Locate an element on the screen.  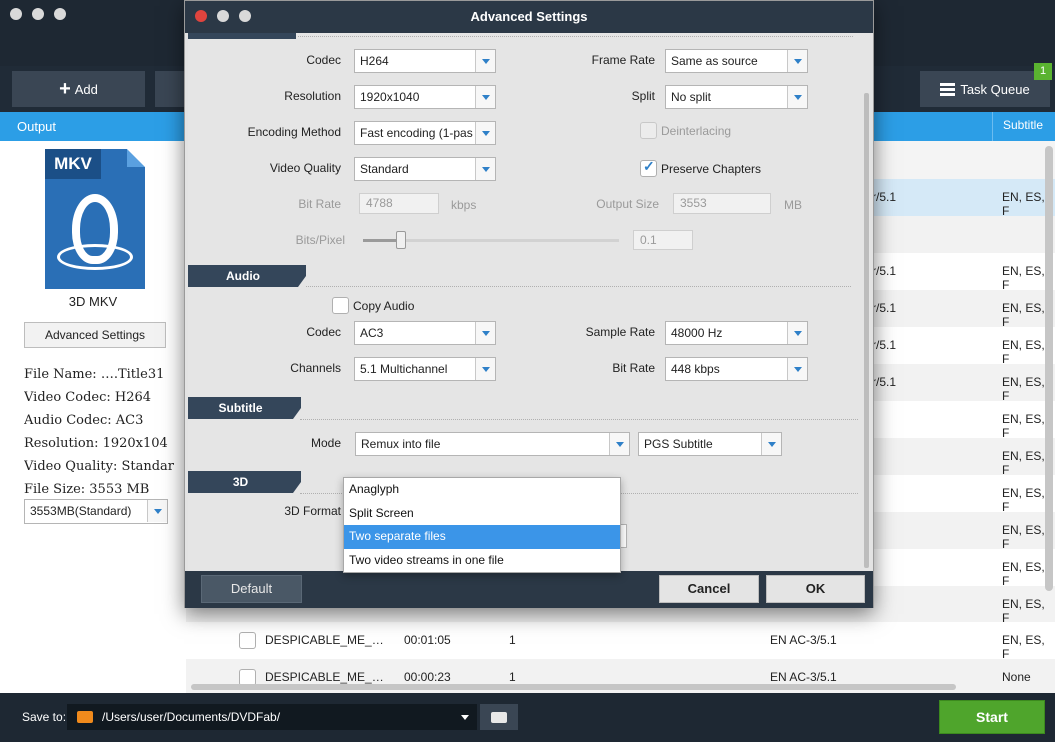
split-label: Split is located at coordinates (643, 96).